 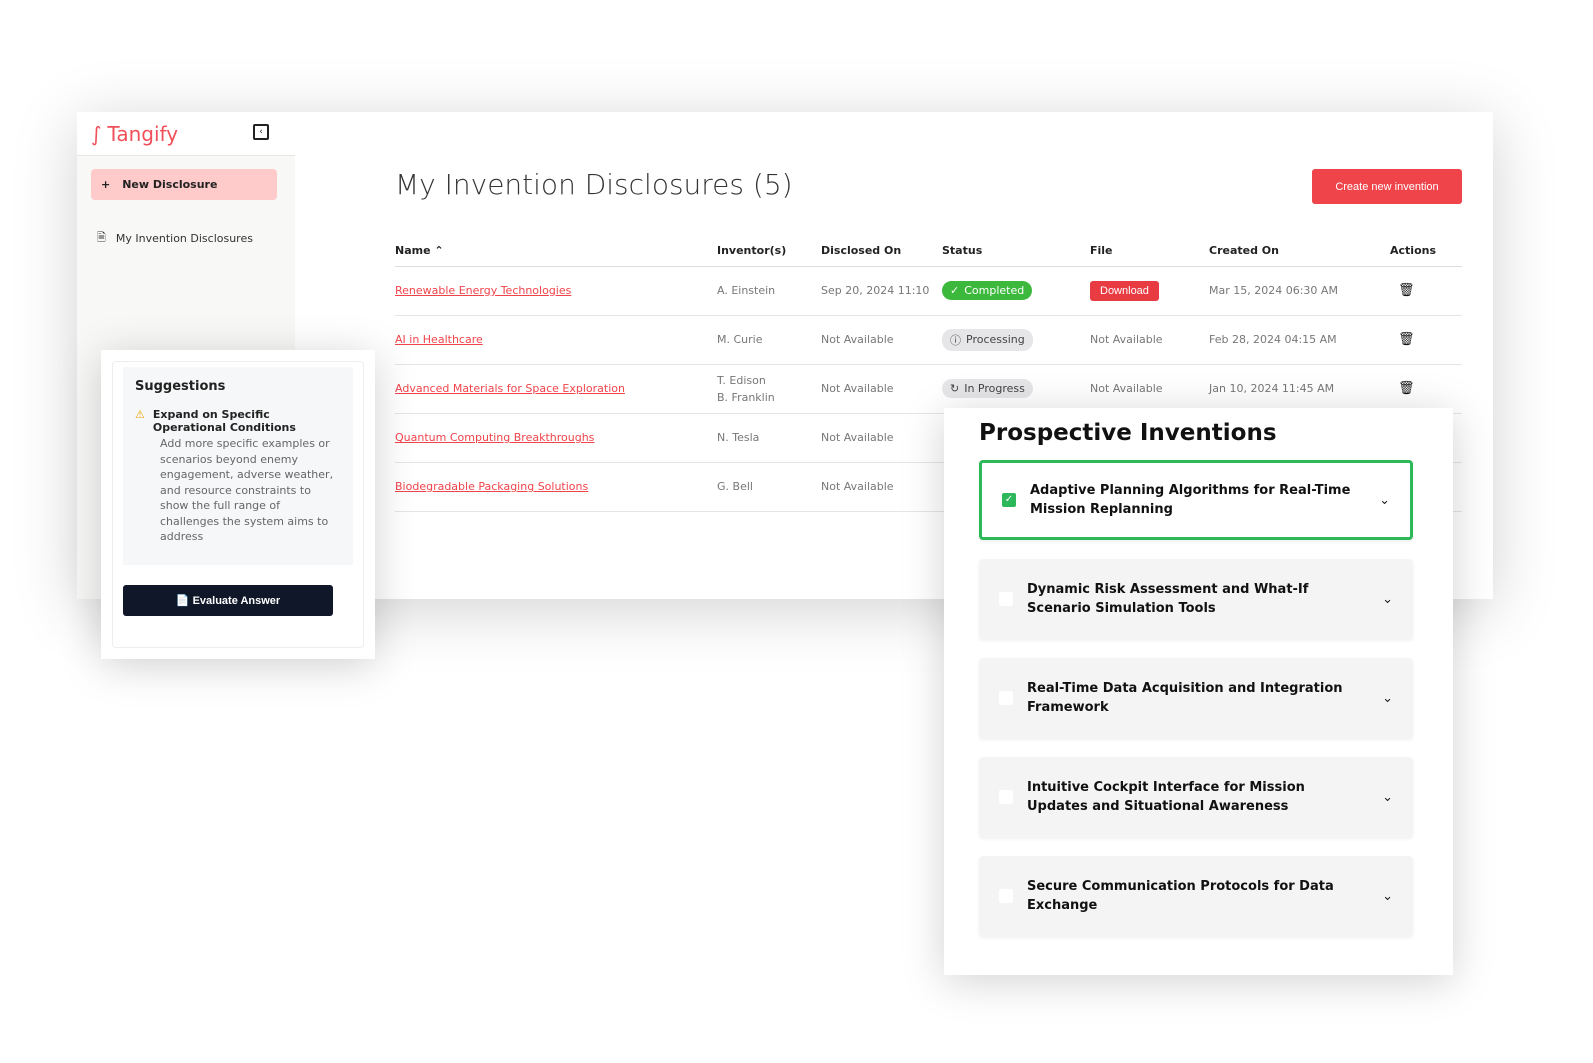 I want to click on column-inventors: Inventor(s), so click(x=769, y=251).